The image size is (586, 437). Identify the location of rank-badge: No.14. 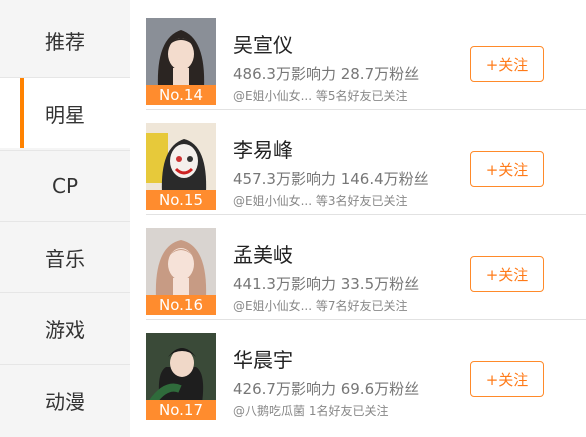
(181, 95).